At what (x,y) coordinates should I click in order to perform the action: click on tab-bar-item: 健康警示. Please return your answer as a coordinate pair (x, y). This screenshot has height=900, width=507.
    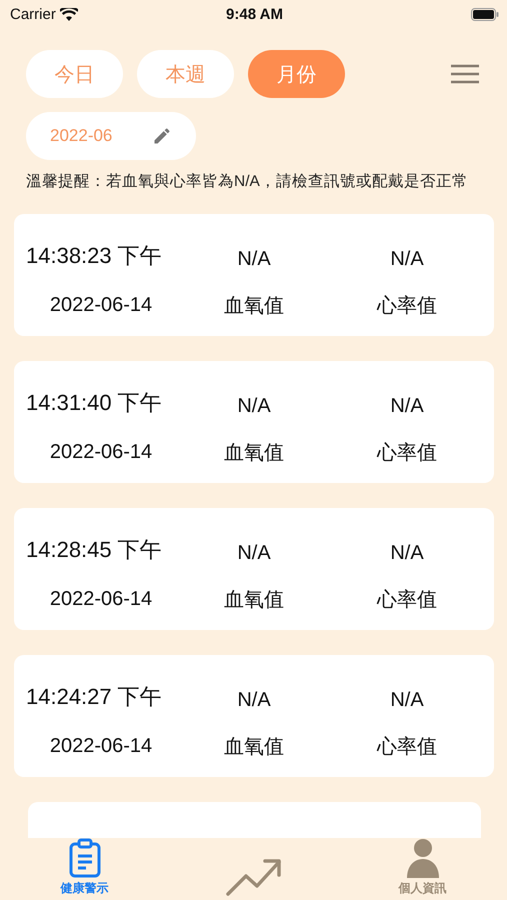
    Looking at the image, I should click on (84, 869).